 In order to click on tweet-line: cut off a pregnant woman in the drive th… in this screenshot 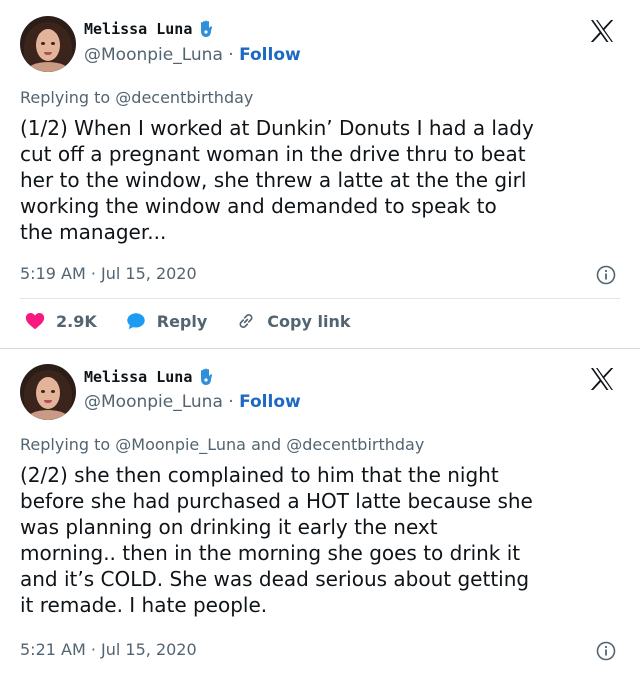, I will do `click(273, 154)`.